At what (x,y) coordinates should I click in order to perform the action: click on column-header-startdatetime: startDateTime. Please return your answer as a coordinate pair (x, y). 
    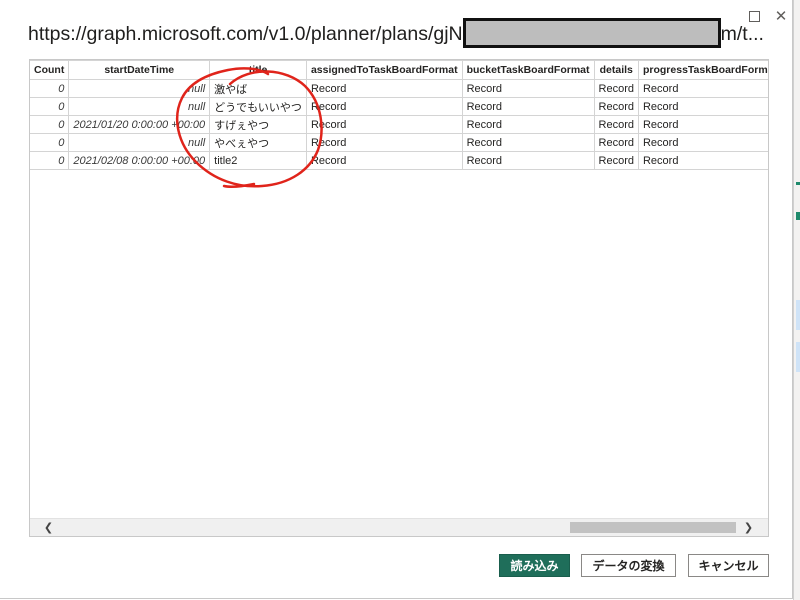
    Looking at the image, I should click on (139, 70).